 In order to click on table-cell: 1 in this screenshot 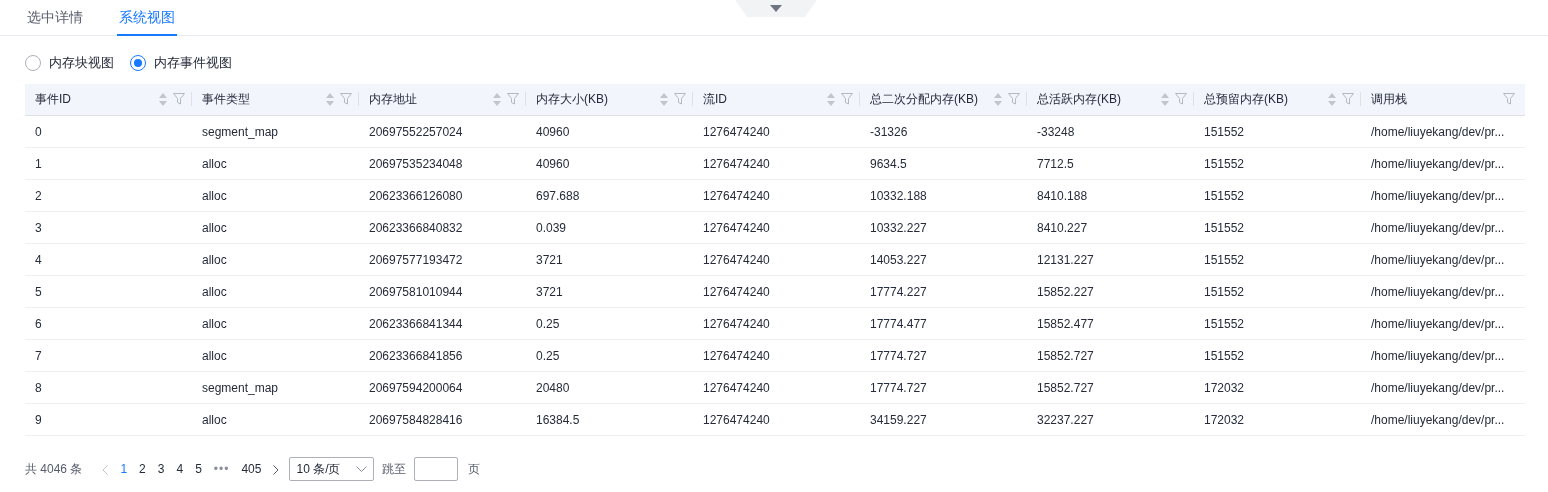, I will do `click(38, 163)`.